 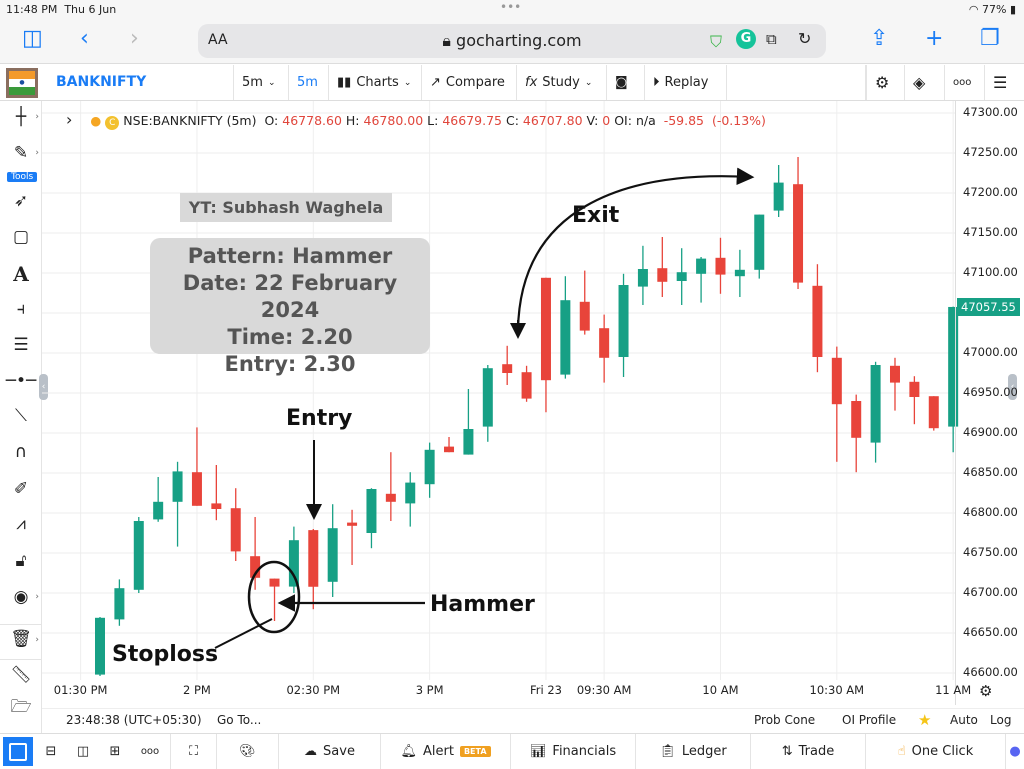 What do you see at coordinates (621, 82) in the screenshot?
I see `camera-icon: ◙` at bounding box center [621, 82].